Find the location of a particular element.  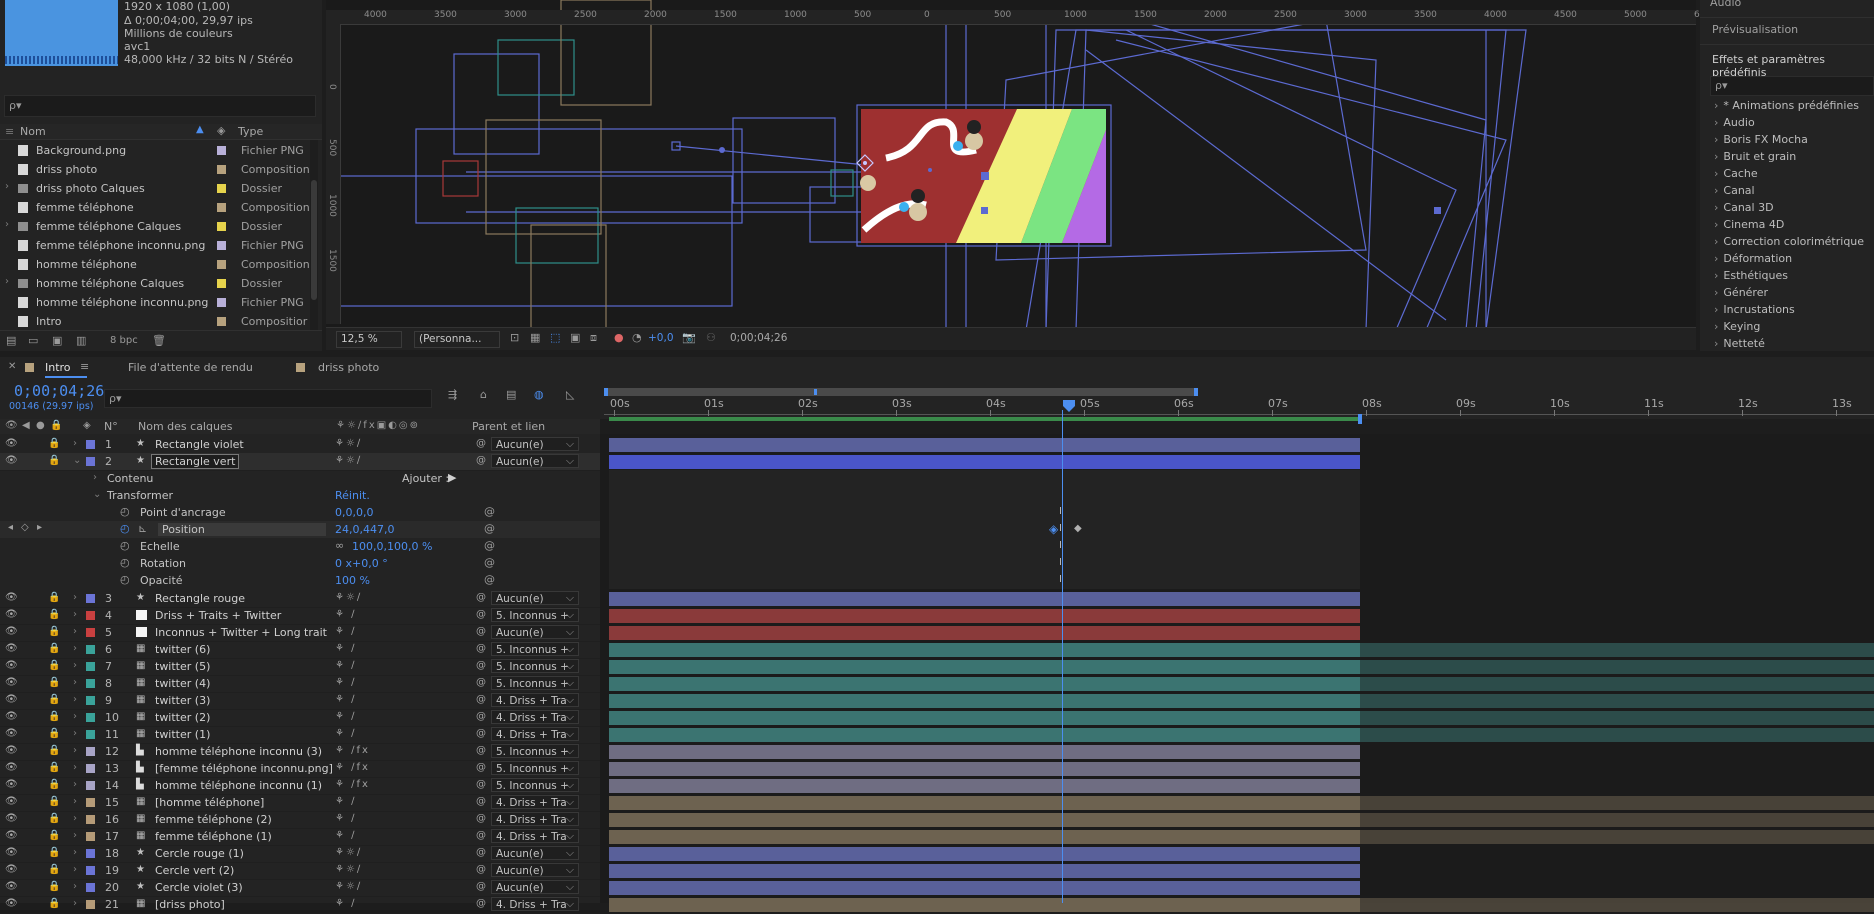

expression-pick-whip-icon: @ is located at coordinates (489, 511).